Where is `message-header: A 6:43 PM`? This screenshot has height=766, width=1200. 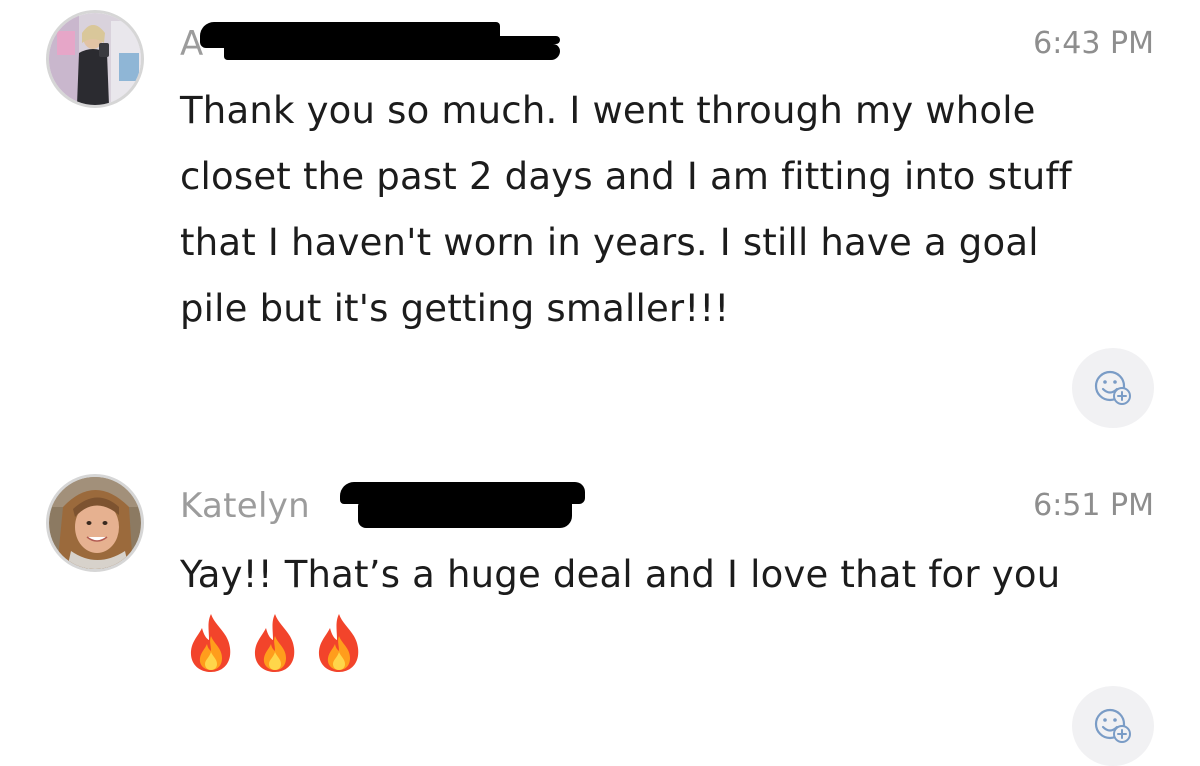 message-header: A 6:43 PM is located at coordinates (667, 43).